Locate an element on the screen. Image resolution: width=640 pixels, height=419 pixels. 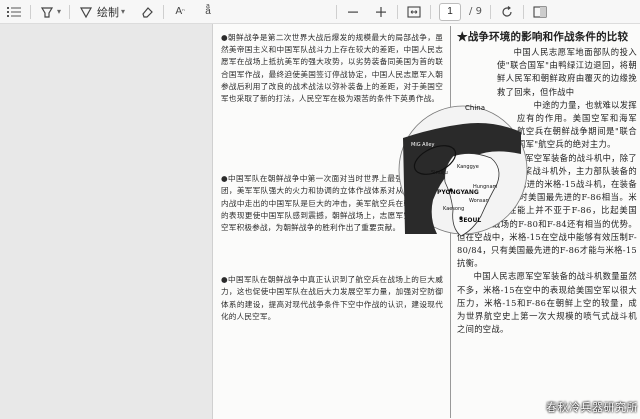
map-label-hungnam: Hungnam is located at coordinates (485, 187).